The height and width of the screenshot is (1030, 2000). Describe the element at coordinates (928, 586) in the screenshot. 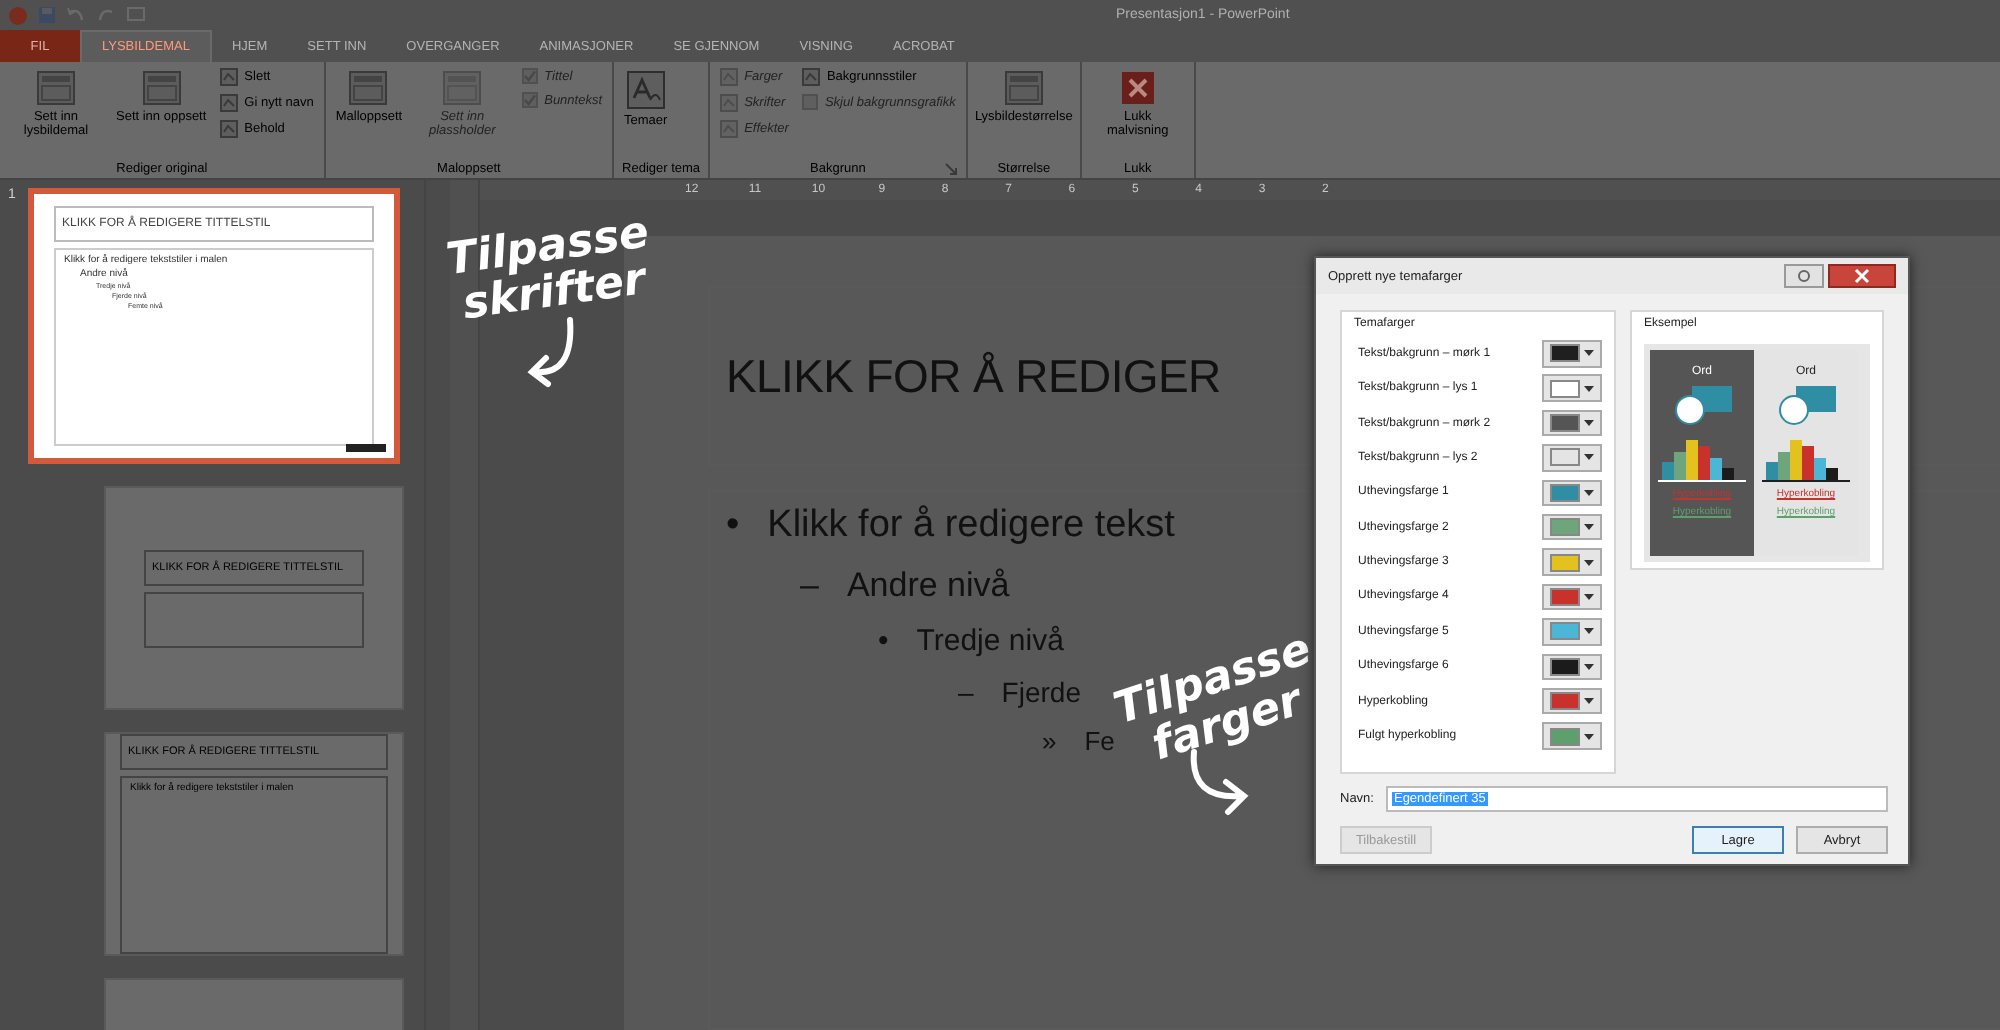

I see `bullet-text: Andre nivå` at that location.